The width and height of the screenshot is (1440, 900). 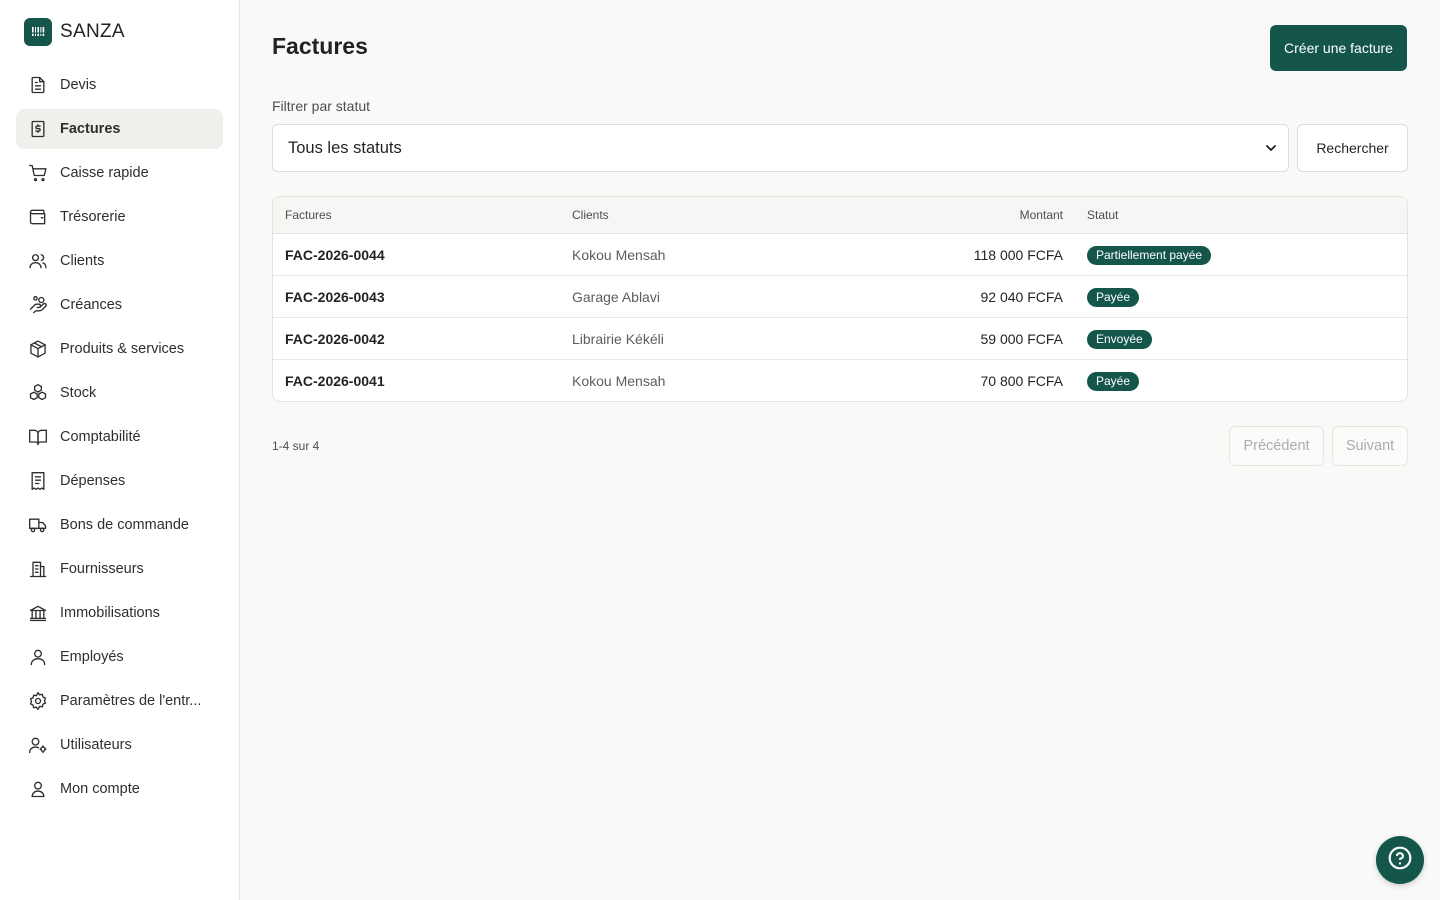 I want to click on user-icon, so click(x=38, y=657).